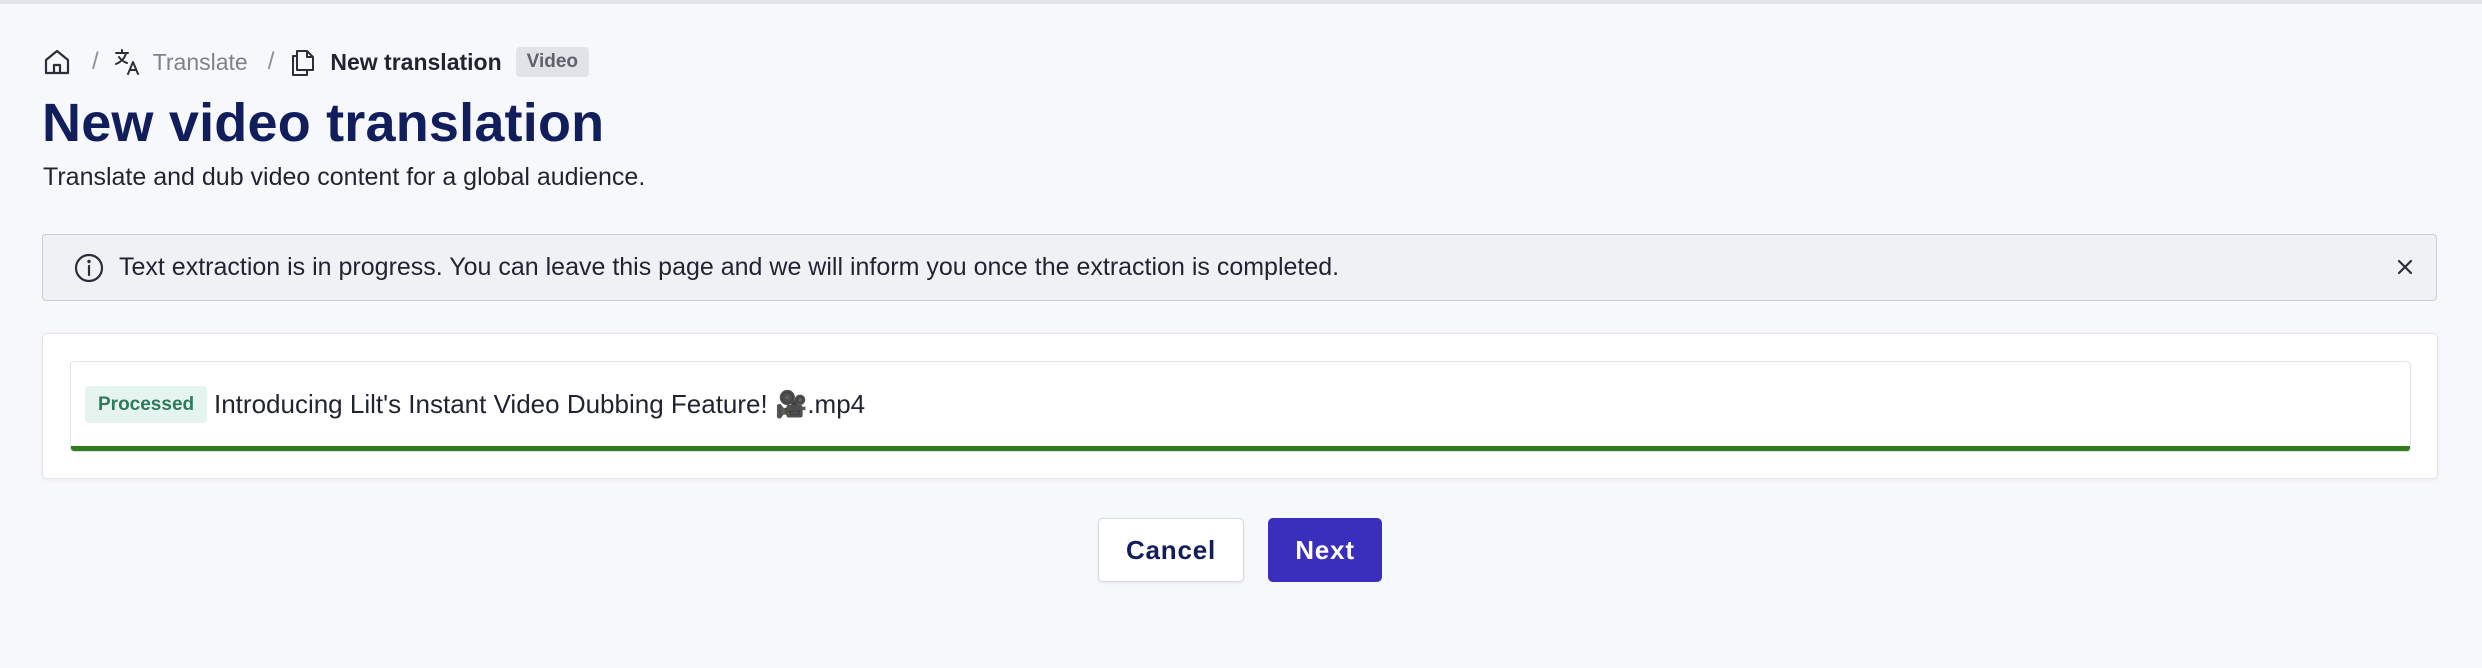 Image resolution: width=2482 pixels, height=668 pixels. Describe the element at coordinates (552, 62) in the screenshot. I see `type-badge: Video` at that location.